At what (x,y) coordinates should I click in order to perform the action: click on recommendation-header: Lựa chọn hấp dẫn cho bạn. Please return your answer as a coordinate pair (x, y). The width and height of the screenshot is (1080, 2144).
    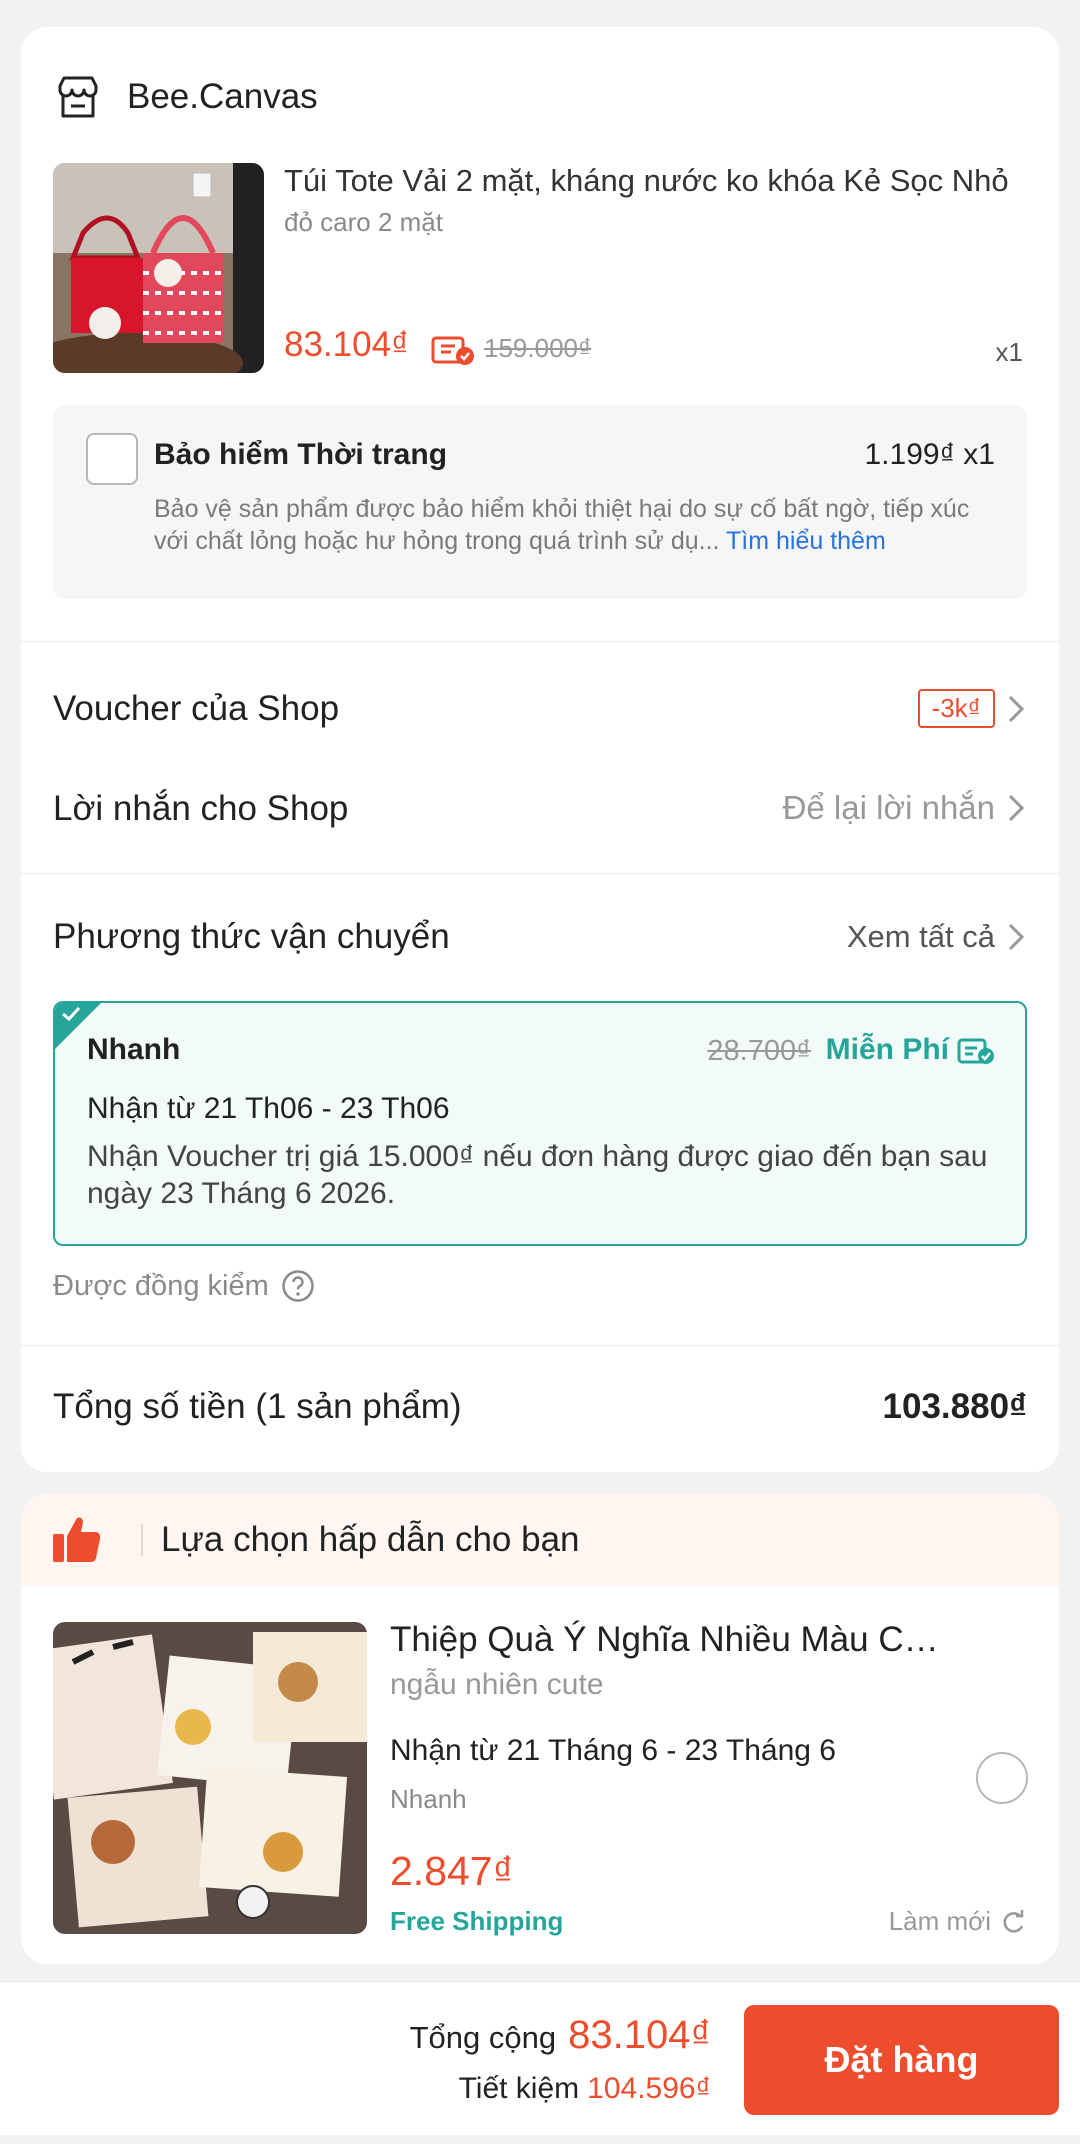
    Looking at the image, I should click on (540, 1540).